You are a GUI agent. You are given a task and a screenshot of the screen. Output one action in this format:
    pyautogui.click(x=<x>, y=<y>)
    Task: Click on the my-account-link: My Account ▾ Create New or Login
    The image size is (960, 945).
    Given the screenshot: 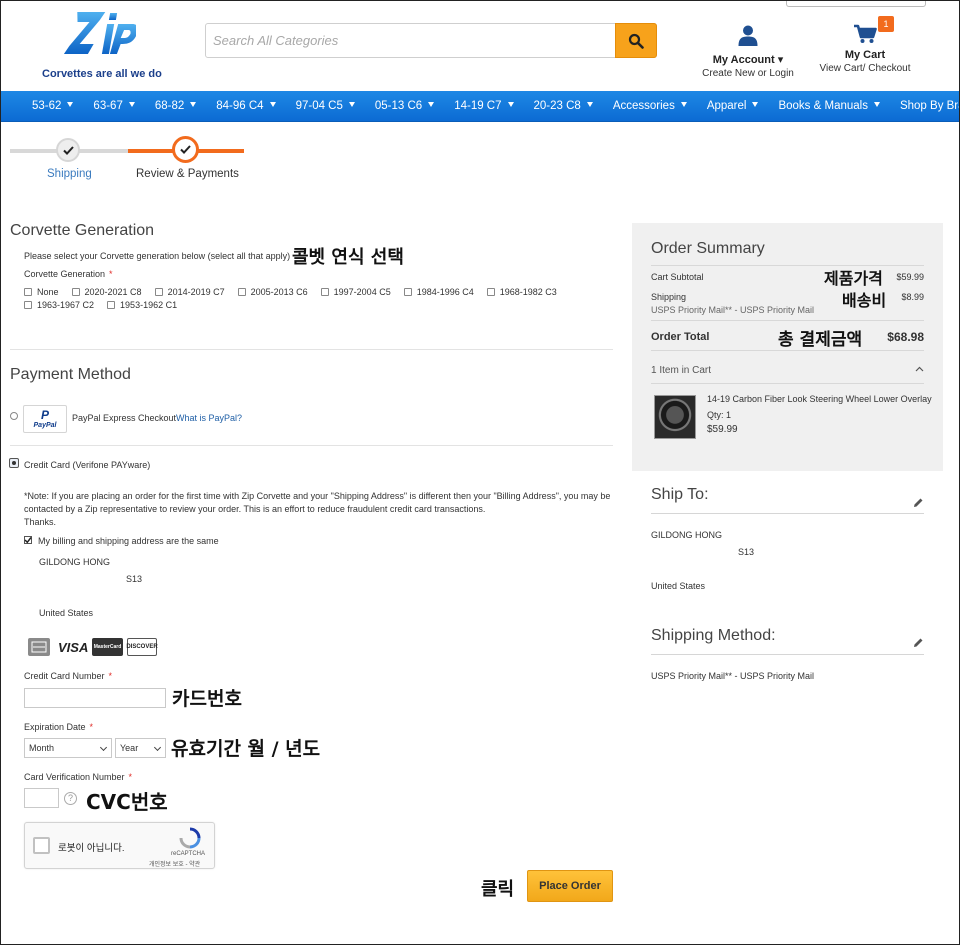 What is the action you would take?
    pyautogui.click(x=748, y=51)
    